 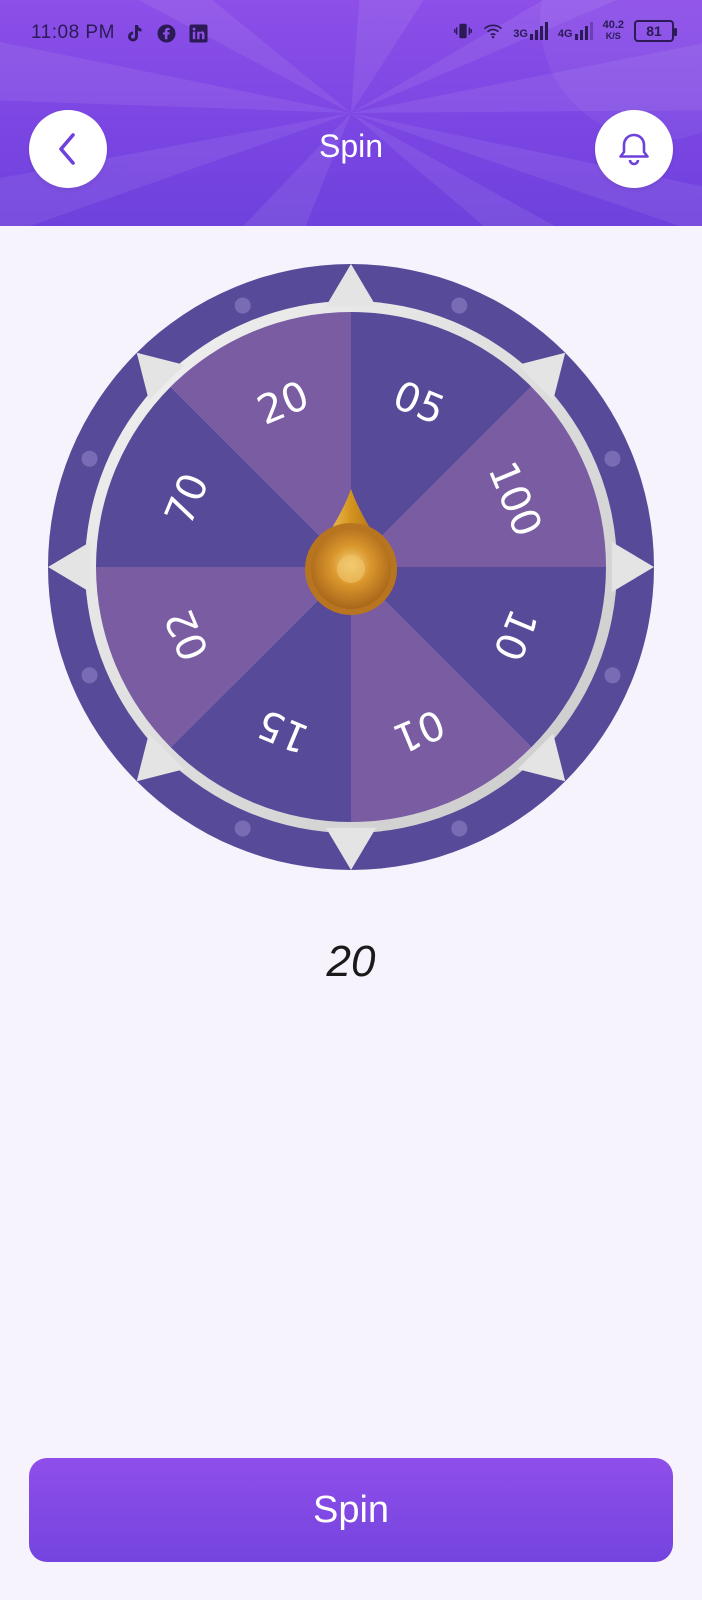 I want to click on status-right-icons: 3G 4G 40.2 K/S 81, so click(x=565, y=31).